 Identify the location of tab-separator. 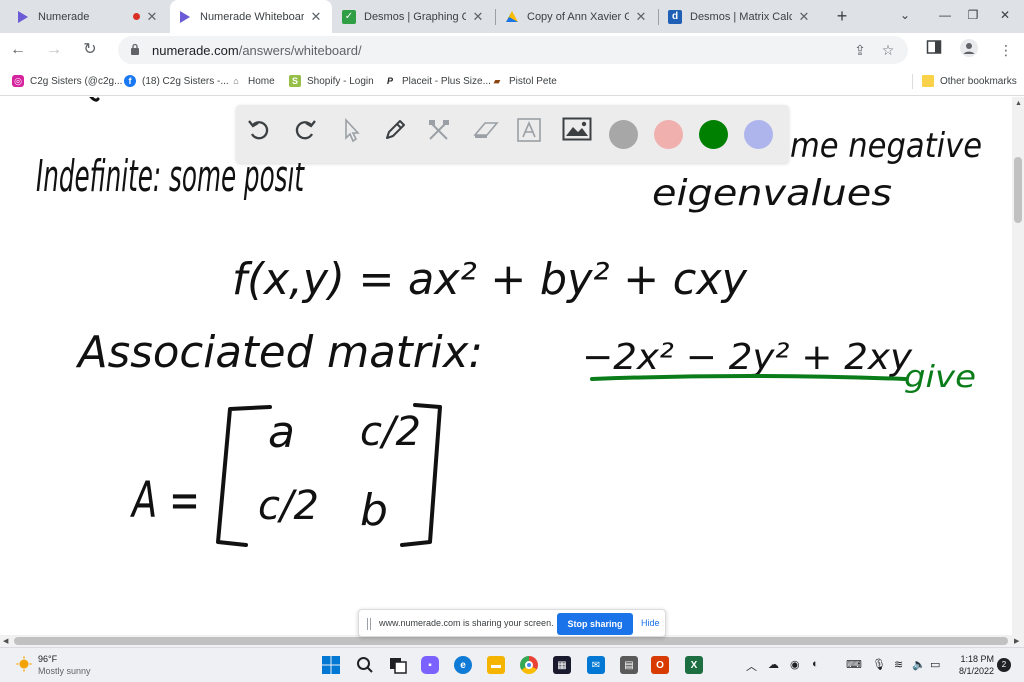
(658, 17).